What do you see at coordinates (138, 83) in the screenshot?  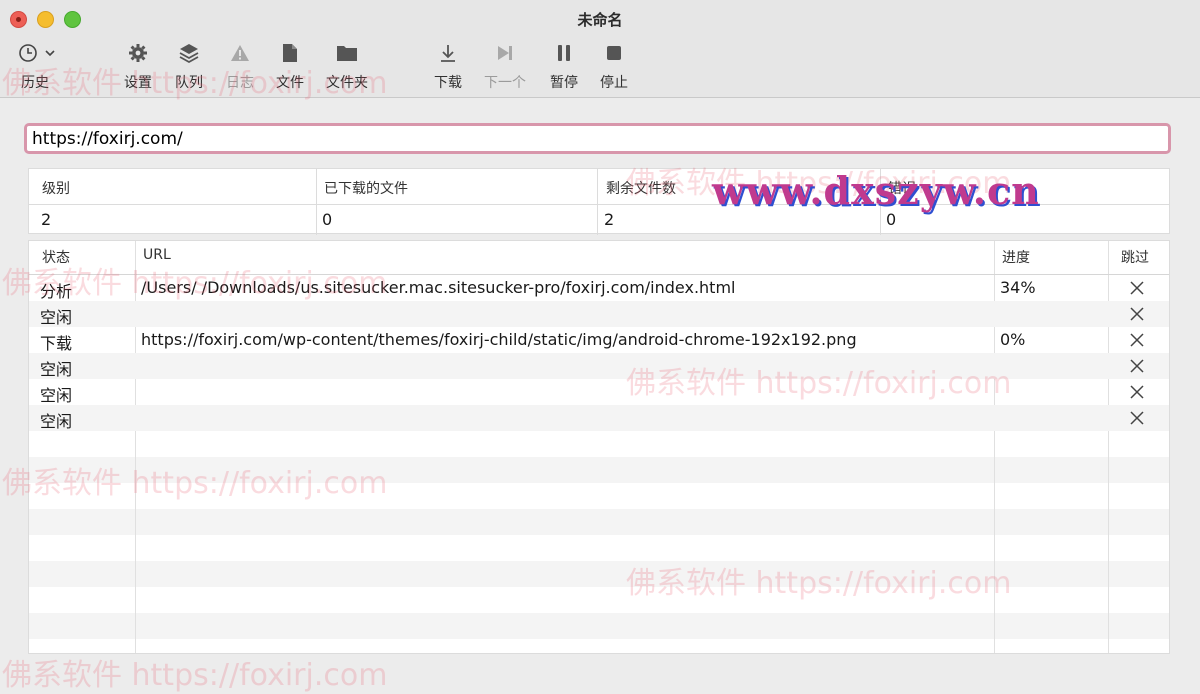 I see `settings-label: 设置` at bounding box center [138, 83].